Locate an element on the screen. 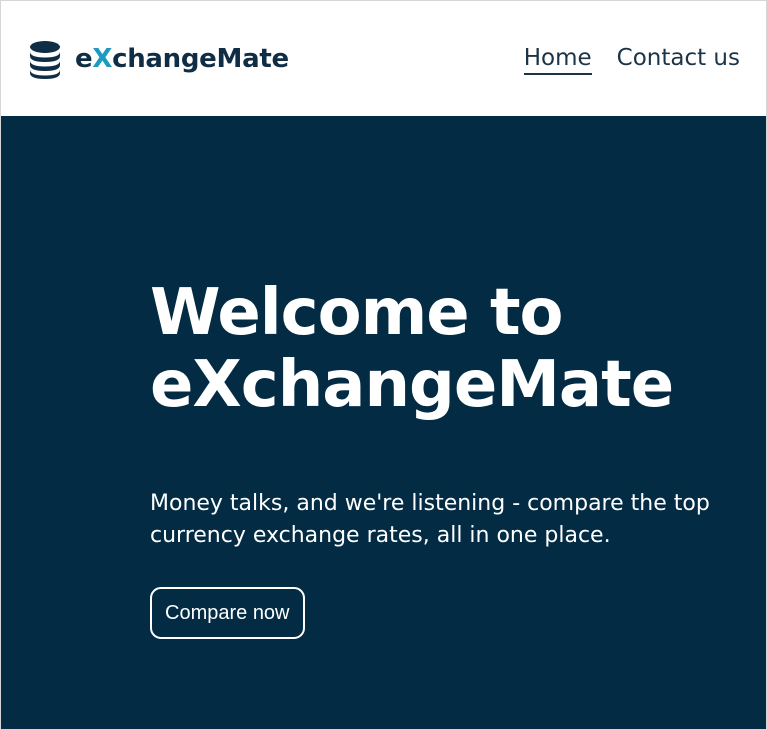  brand-name-suffix: changeMate is located at coordinates (200, 59).